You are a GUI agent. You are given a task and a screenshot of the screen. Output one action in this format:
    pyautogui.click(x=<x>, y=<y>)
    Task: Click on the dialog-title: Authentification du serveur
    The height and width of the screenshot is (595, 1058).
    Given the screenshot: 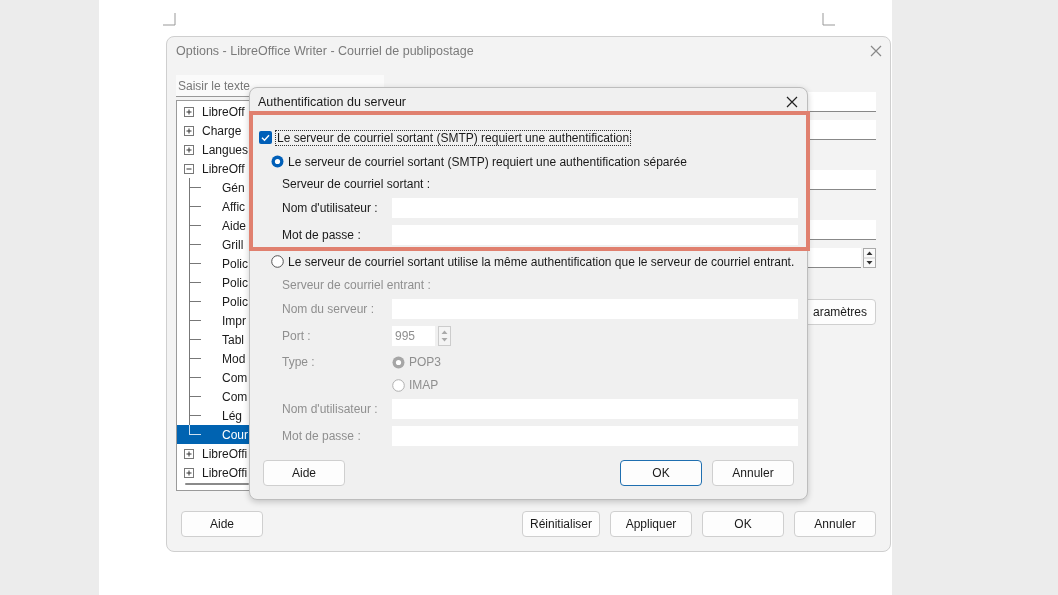 What is the action you would take?
    pyautogui.click(x=332, y=101)
    